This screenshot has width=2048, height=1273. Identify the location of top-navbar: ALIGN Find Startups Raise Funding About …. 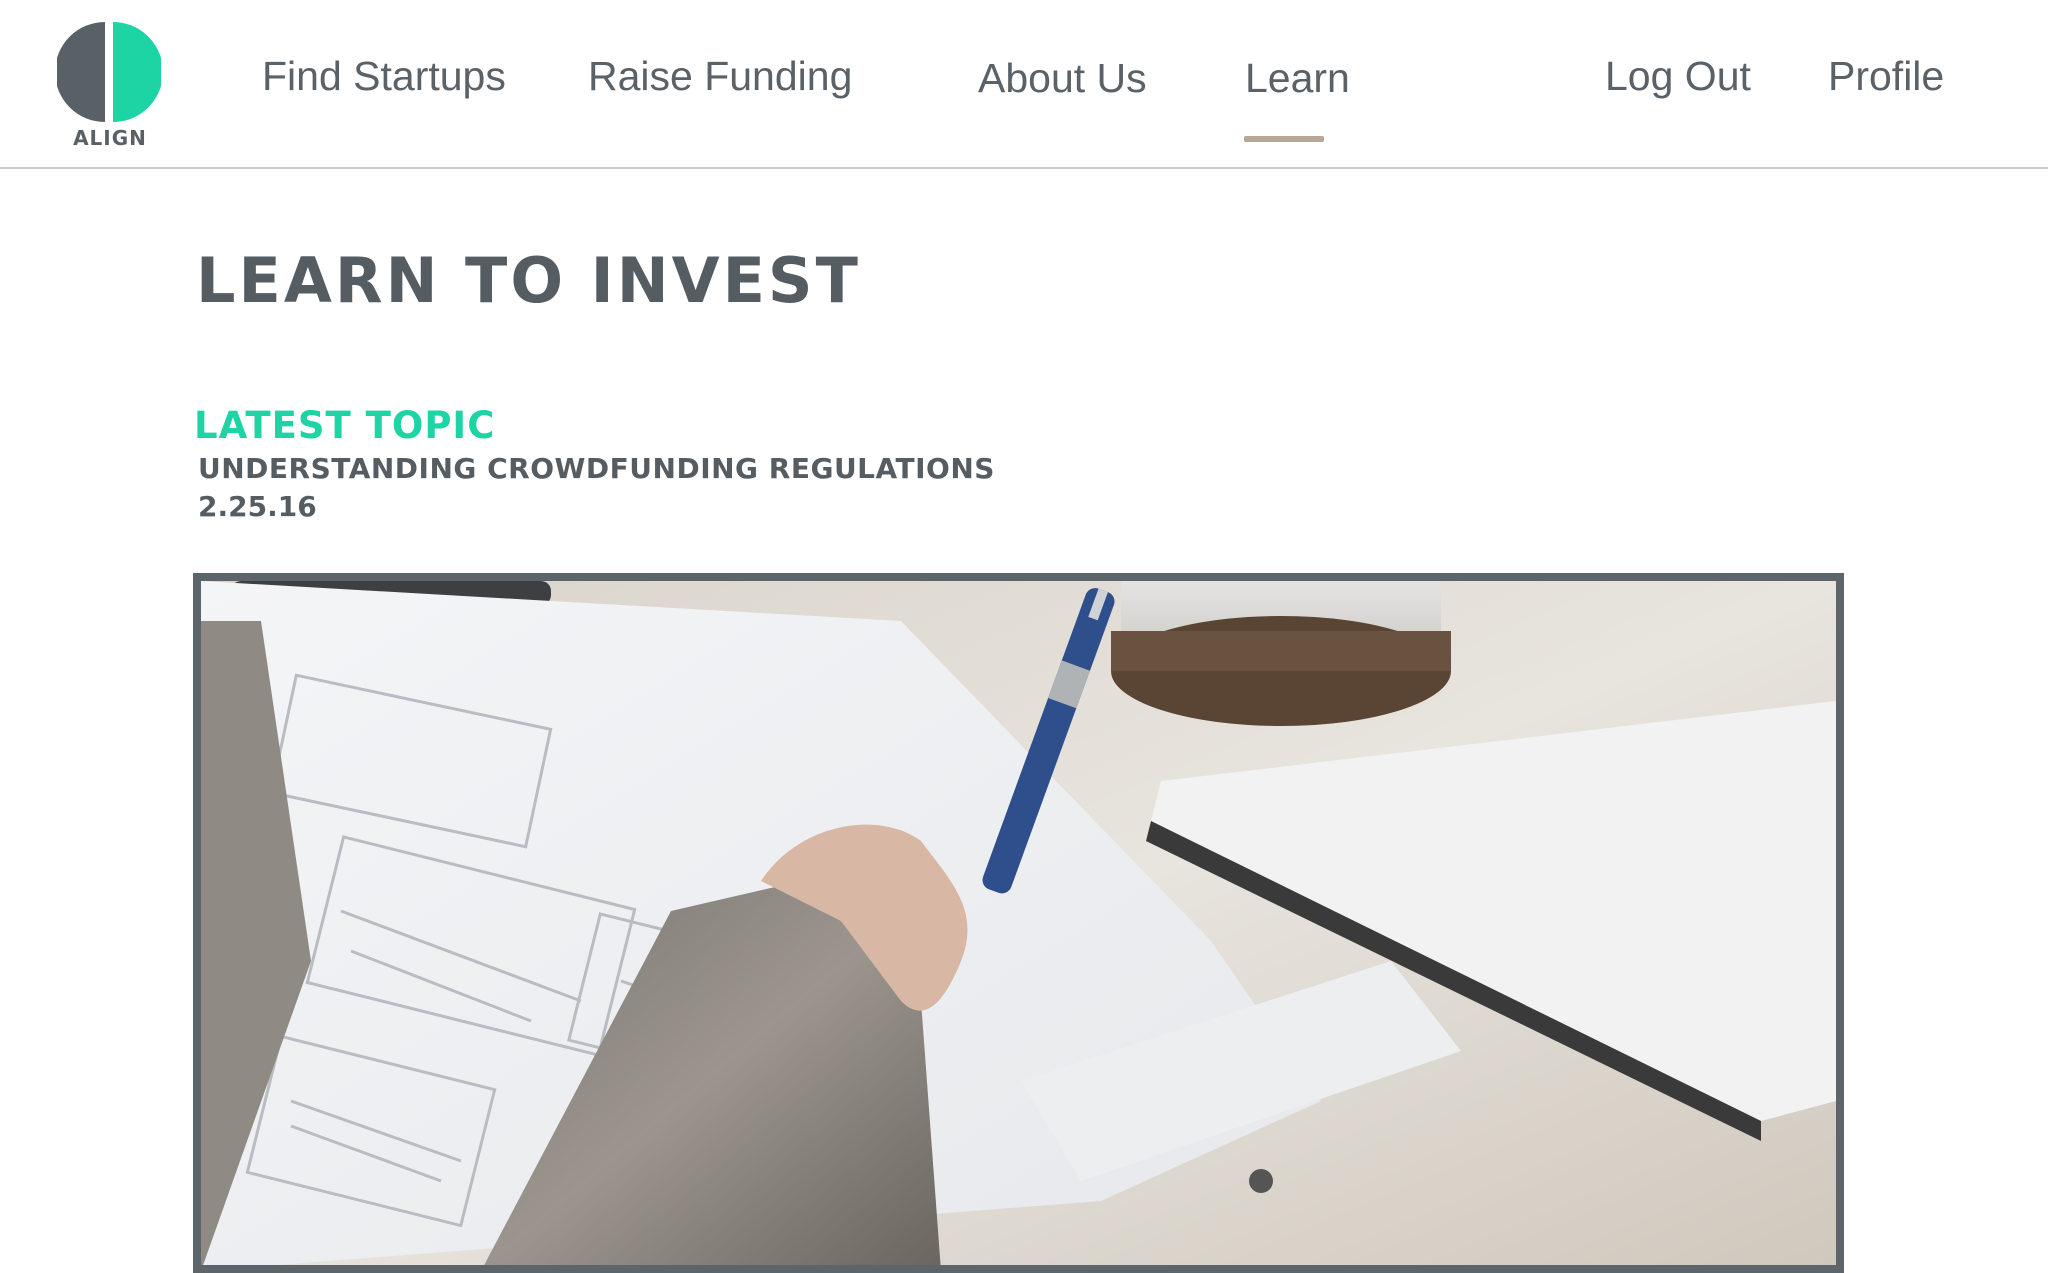
(1024, 84).